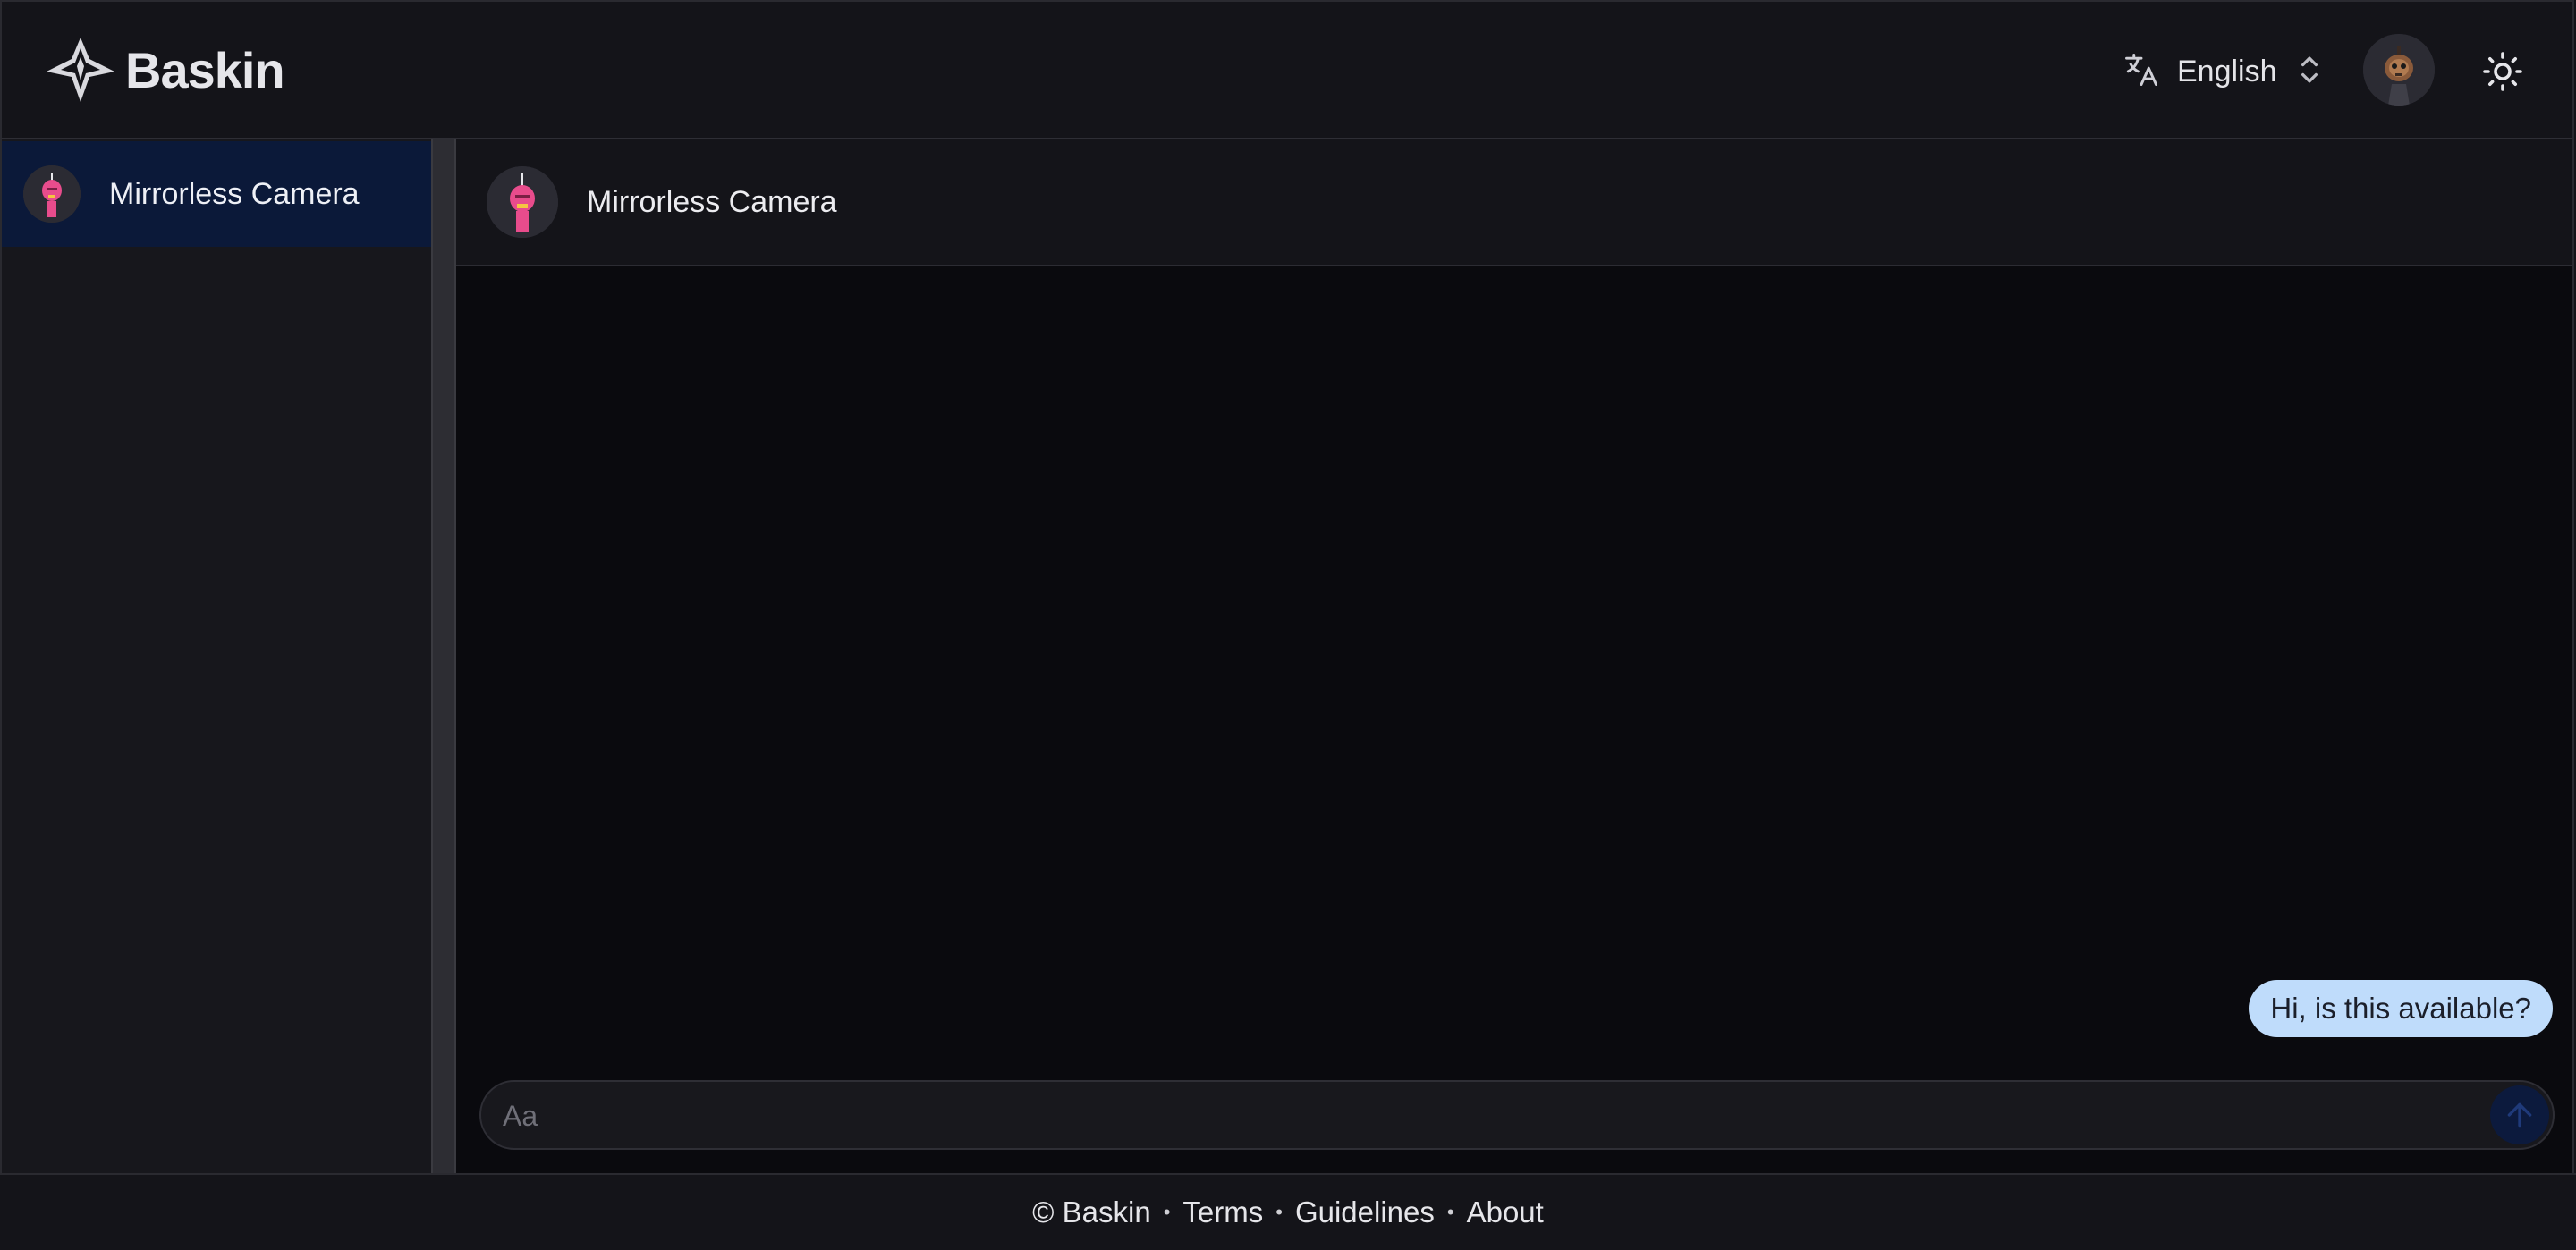 The height and width of the screenshot is (1250, 2576). Describe the element at coordinates (443, 656) in the screenshot. I see `panel-resize-handle` at that location.